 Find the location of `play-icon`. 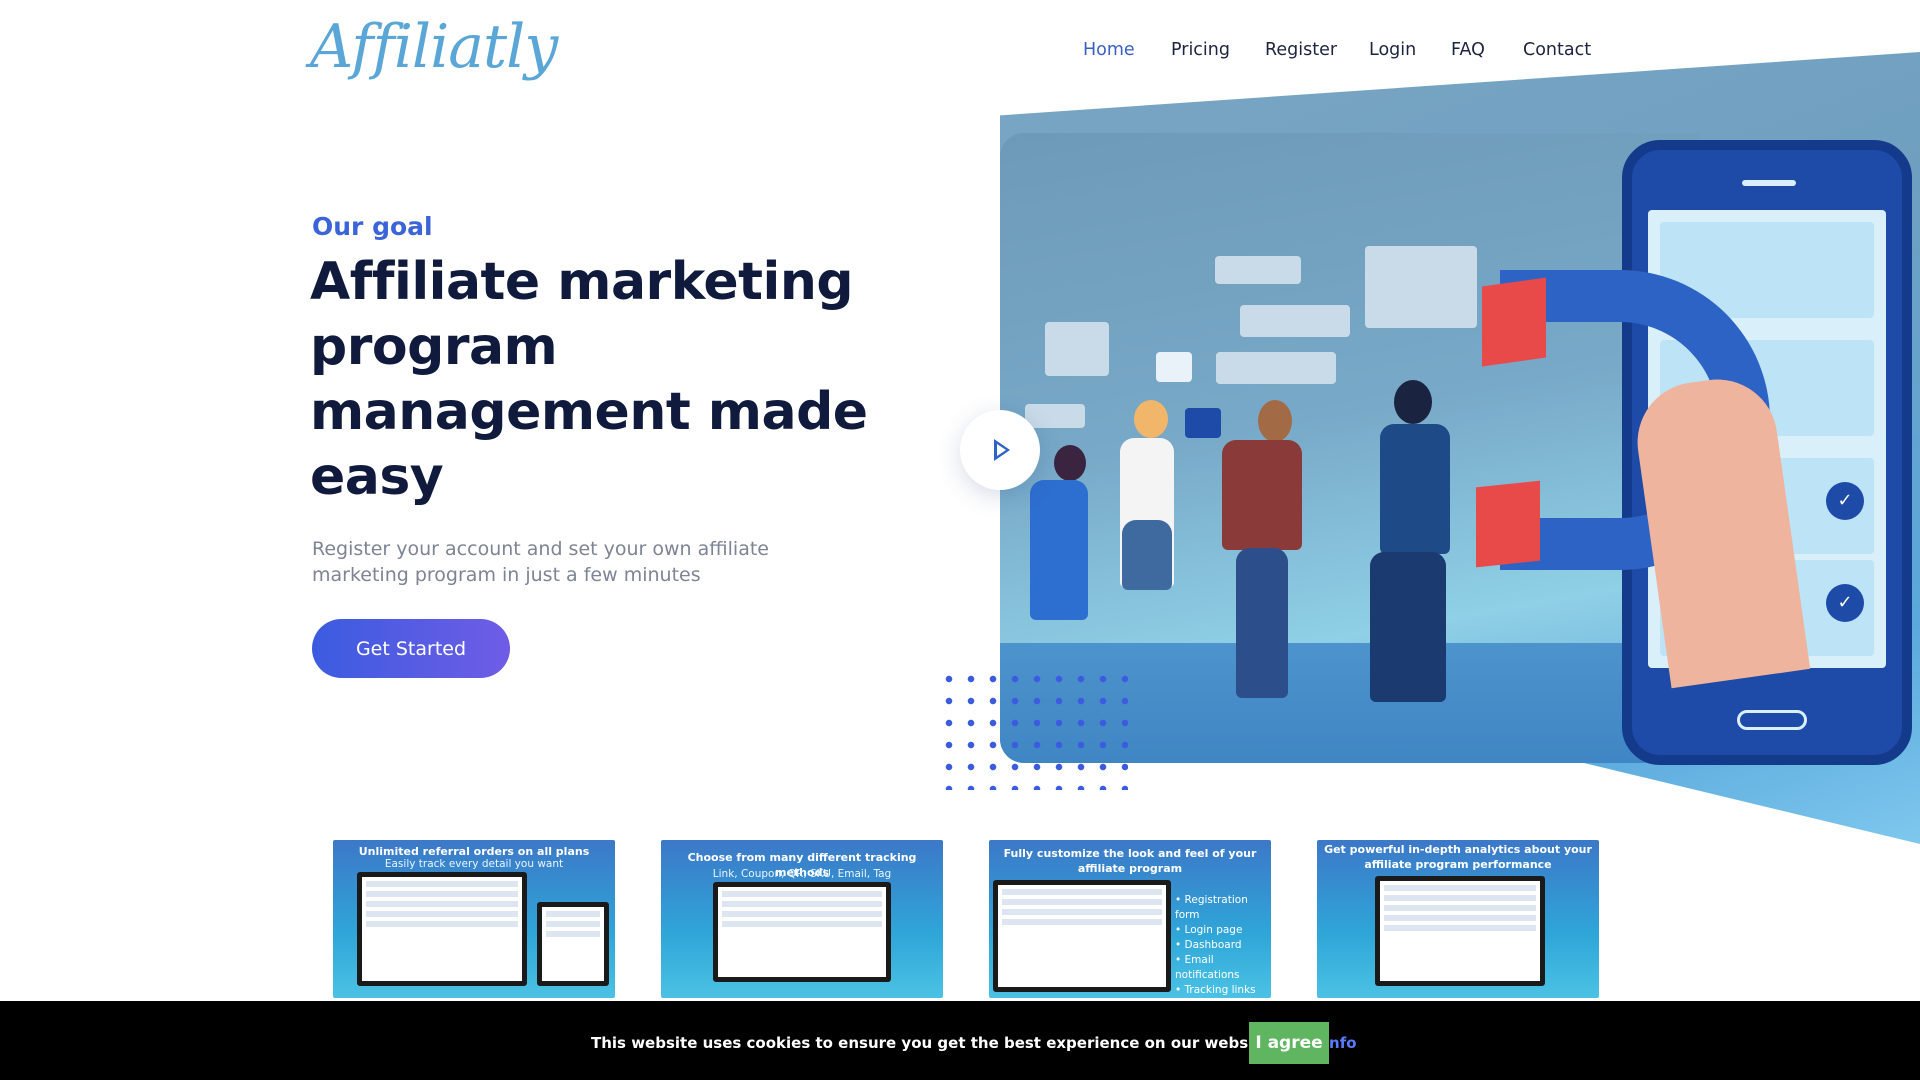

play-icon is located at coordinates (1002, 450).